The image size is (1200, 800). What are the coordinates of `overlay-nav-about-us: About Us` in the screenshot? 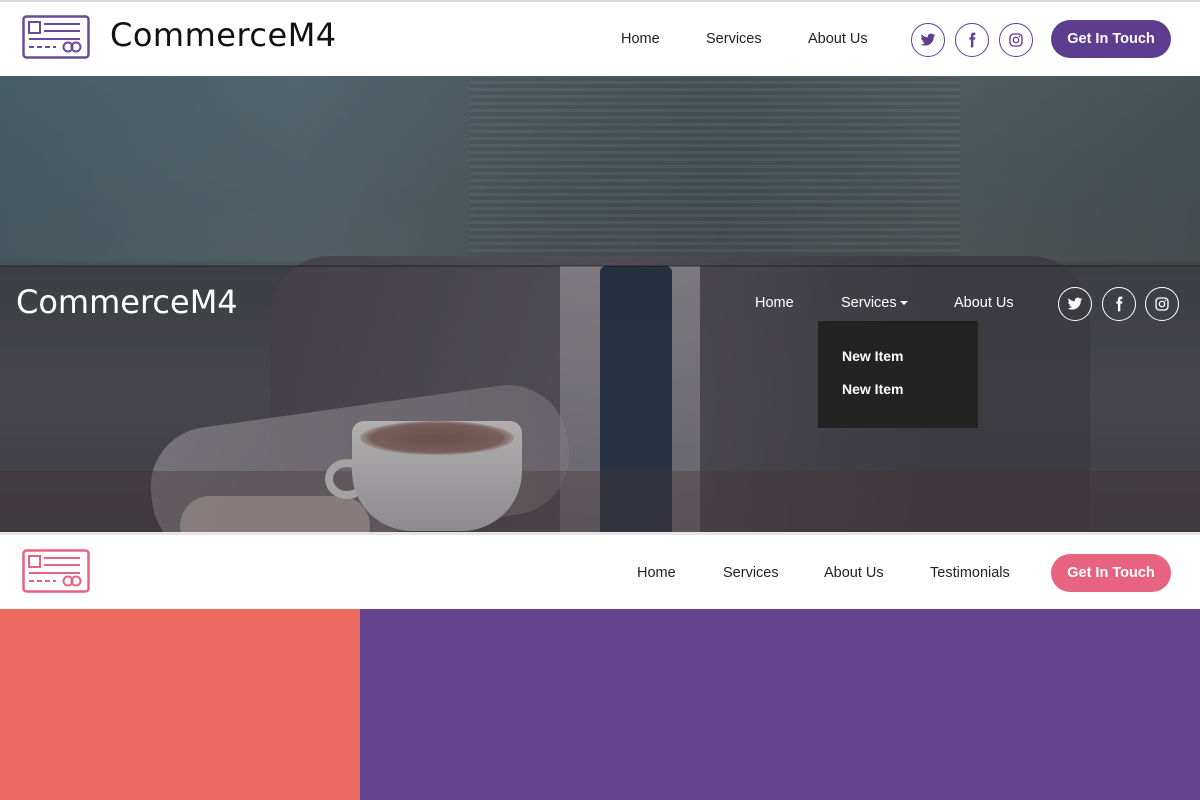 It's located at (984, 303).